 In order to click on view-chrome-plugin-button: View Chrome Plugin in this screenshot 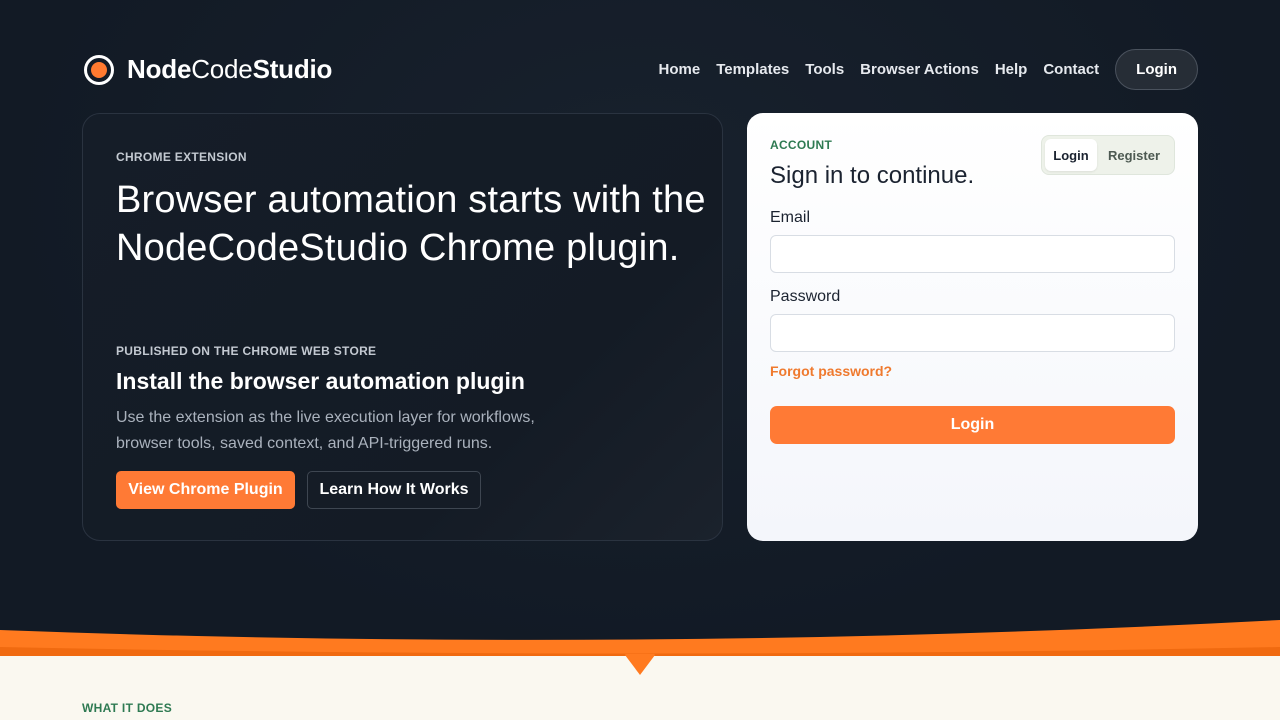, I will do `click(205, 490)`.